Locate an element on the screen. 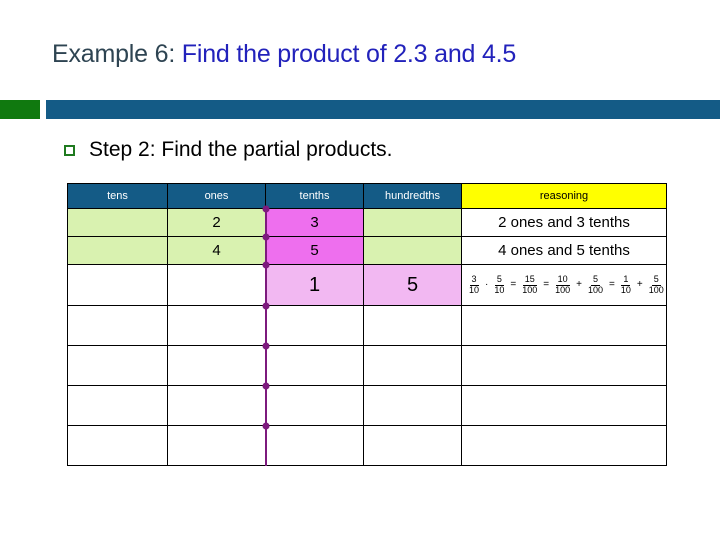  step-instruction: Step 2: Find the partial products. is located at coordinates (228, 150).